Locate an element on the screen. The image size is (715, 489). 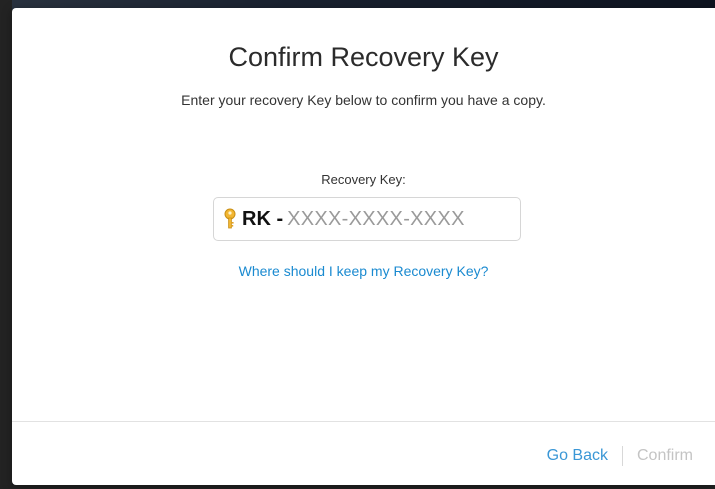
recovery-key-prefix: RK - is located at coordinates (263, 218).